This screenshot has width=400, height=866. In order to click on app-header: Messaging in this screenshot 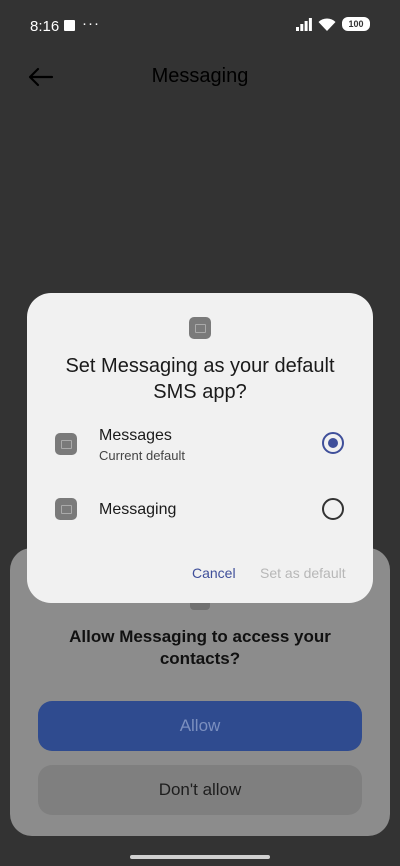, I will do `click(200, 77)`.